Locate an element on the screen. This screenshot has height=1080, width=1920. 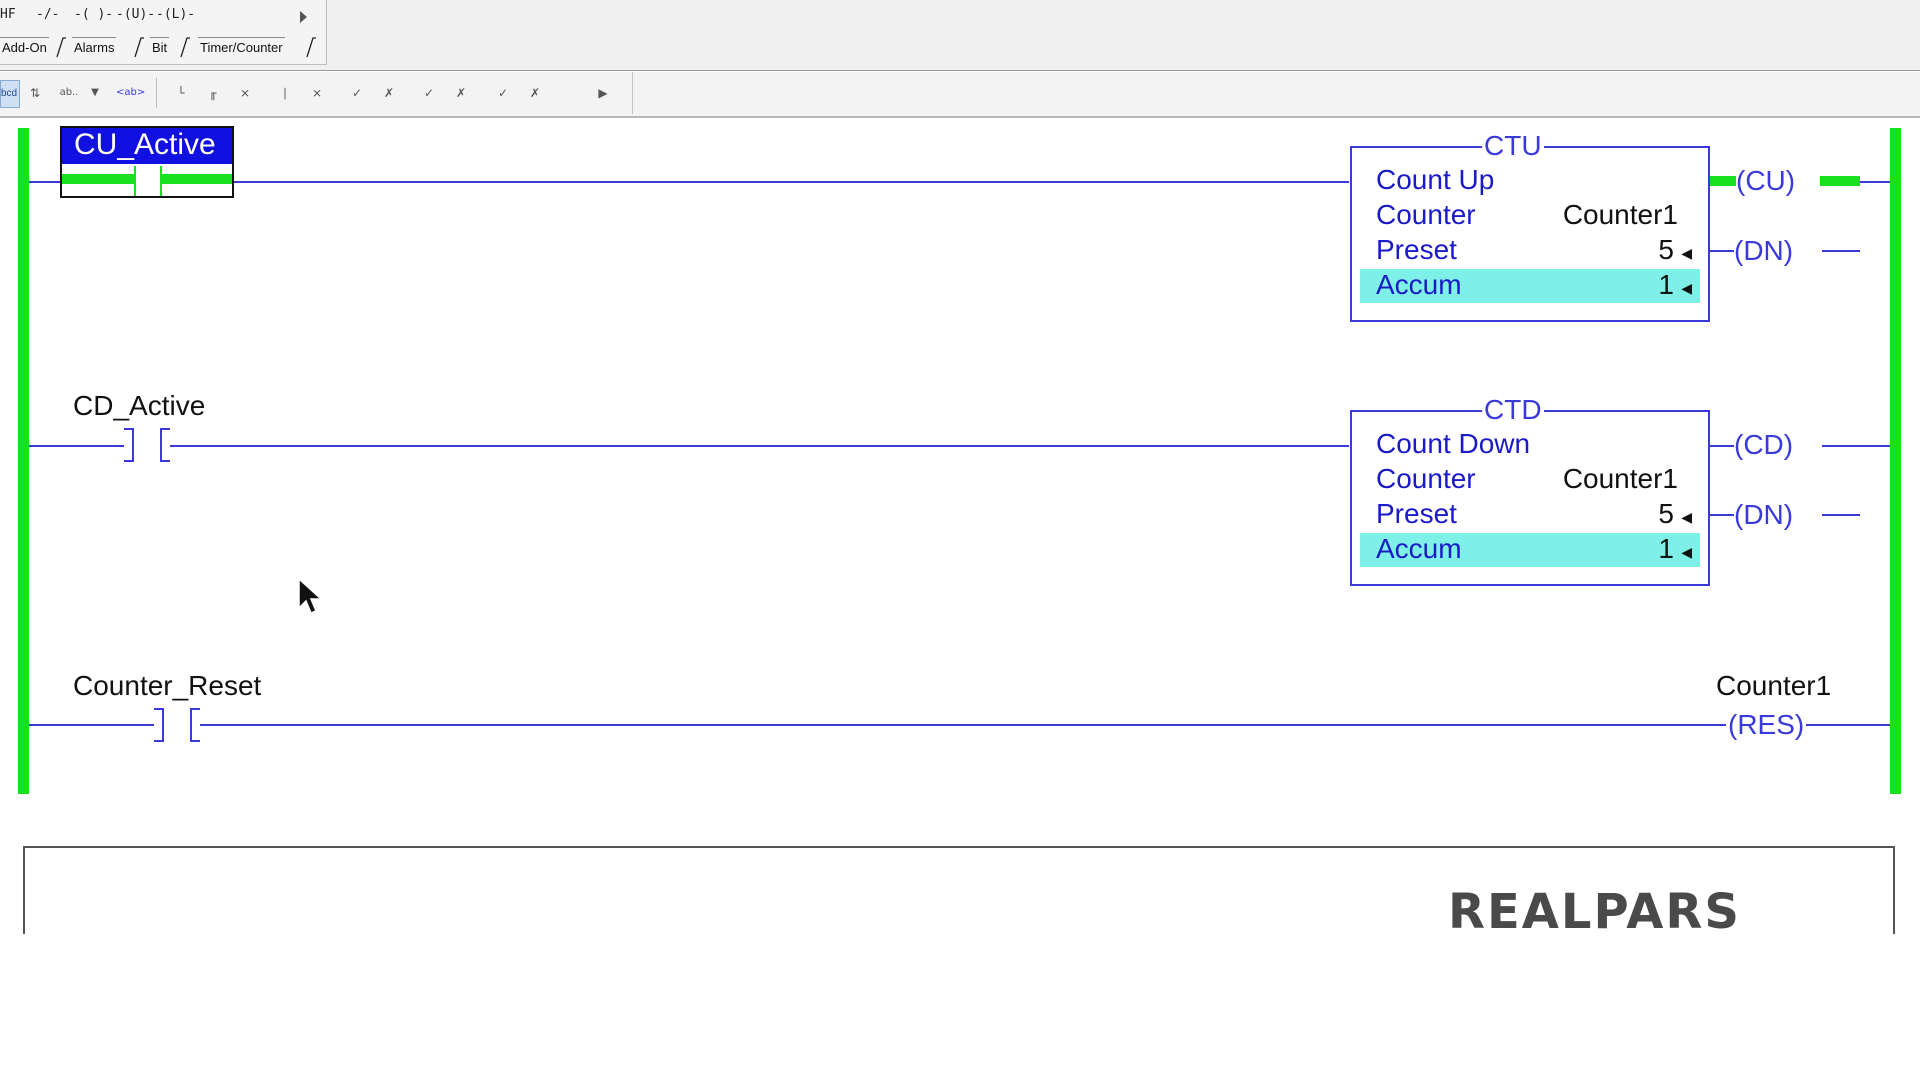
ctu-name-row: Count Up is located at coordinates (1530, 181).